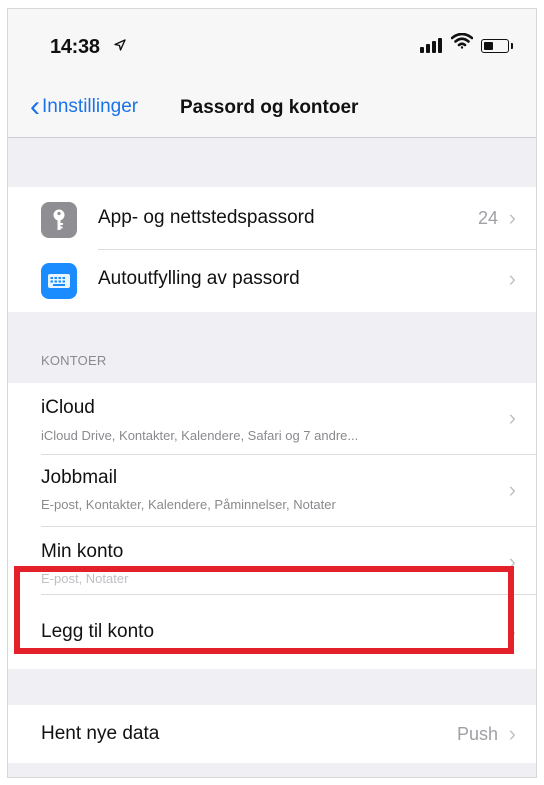 The image size is (544, 785). What do you see at coordinates (206, 217) in the screenshot?
I see `row-label: App- og nettstedspassord` at bounding box center [206, 217].